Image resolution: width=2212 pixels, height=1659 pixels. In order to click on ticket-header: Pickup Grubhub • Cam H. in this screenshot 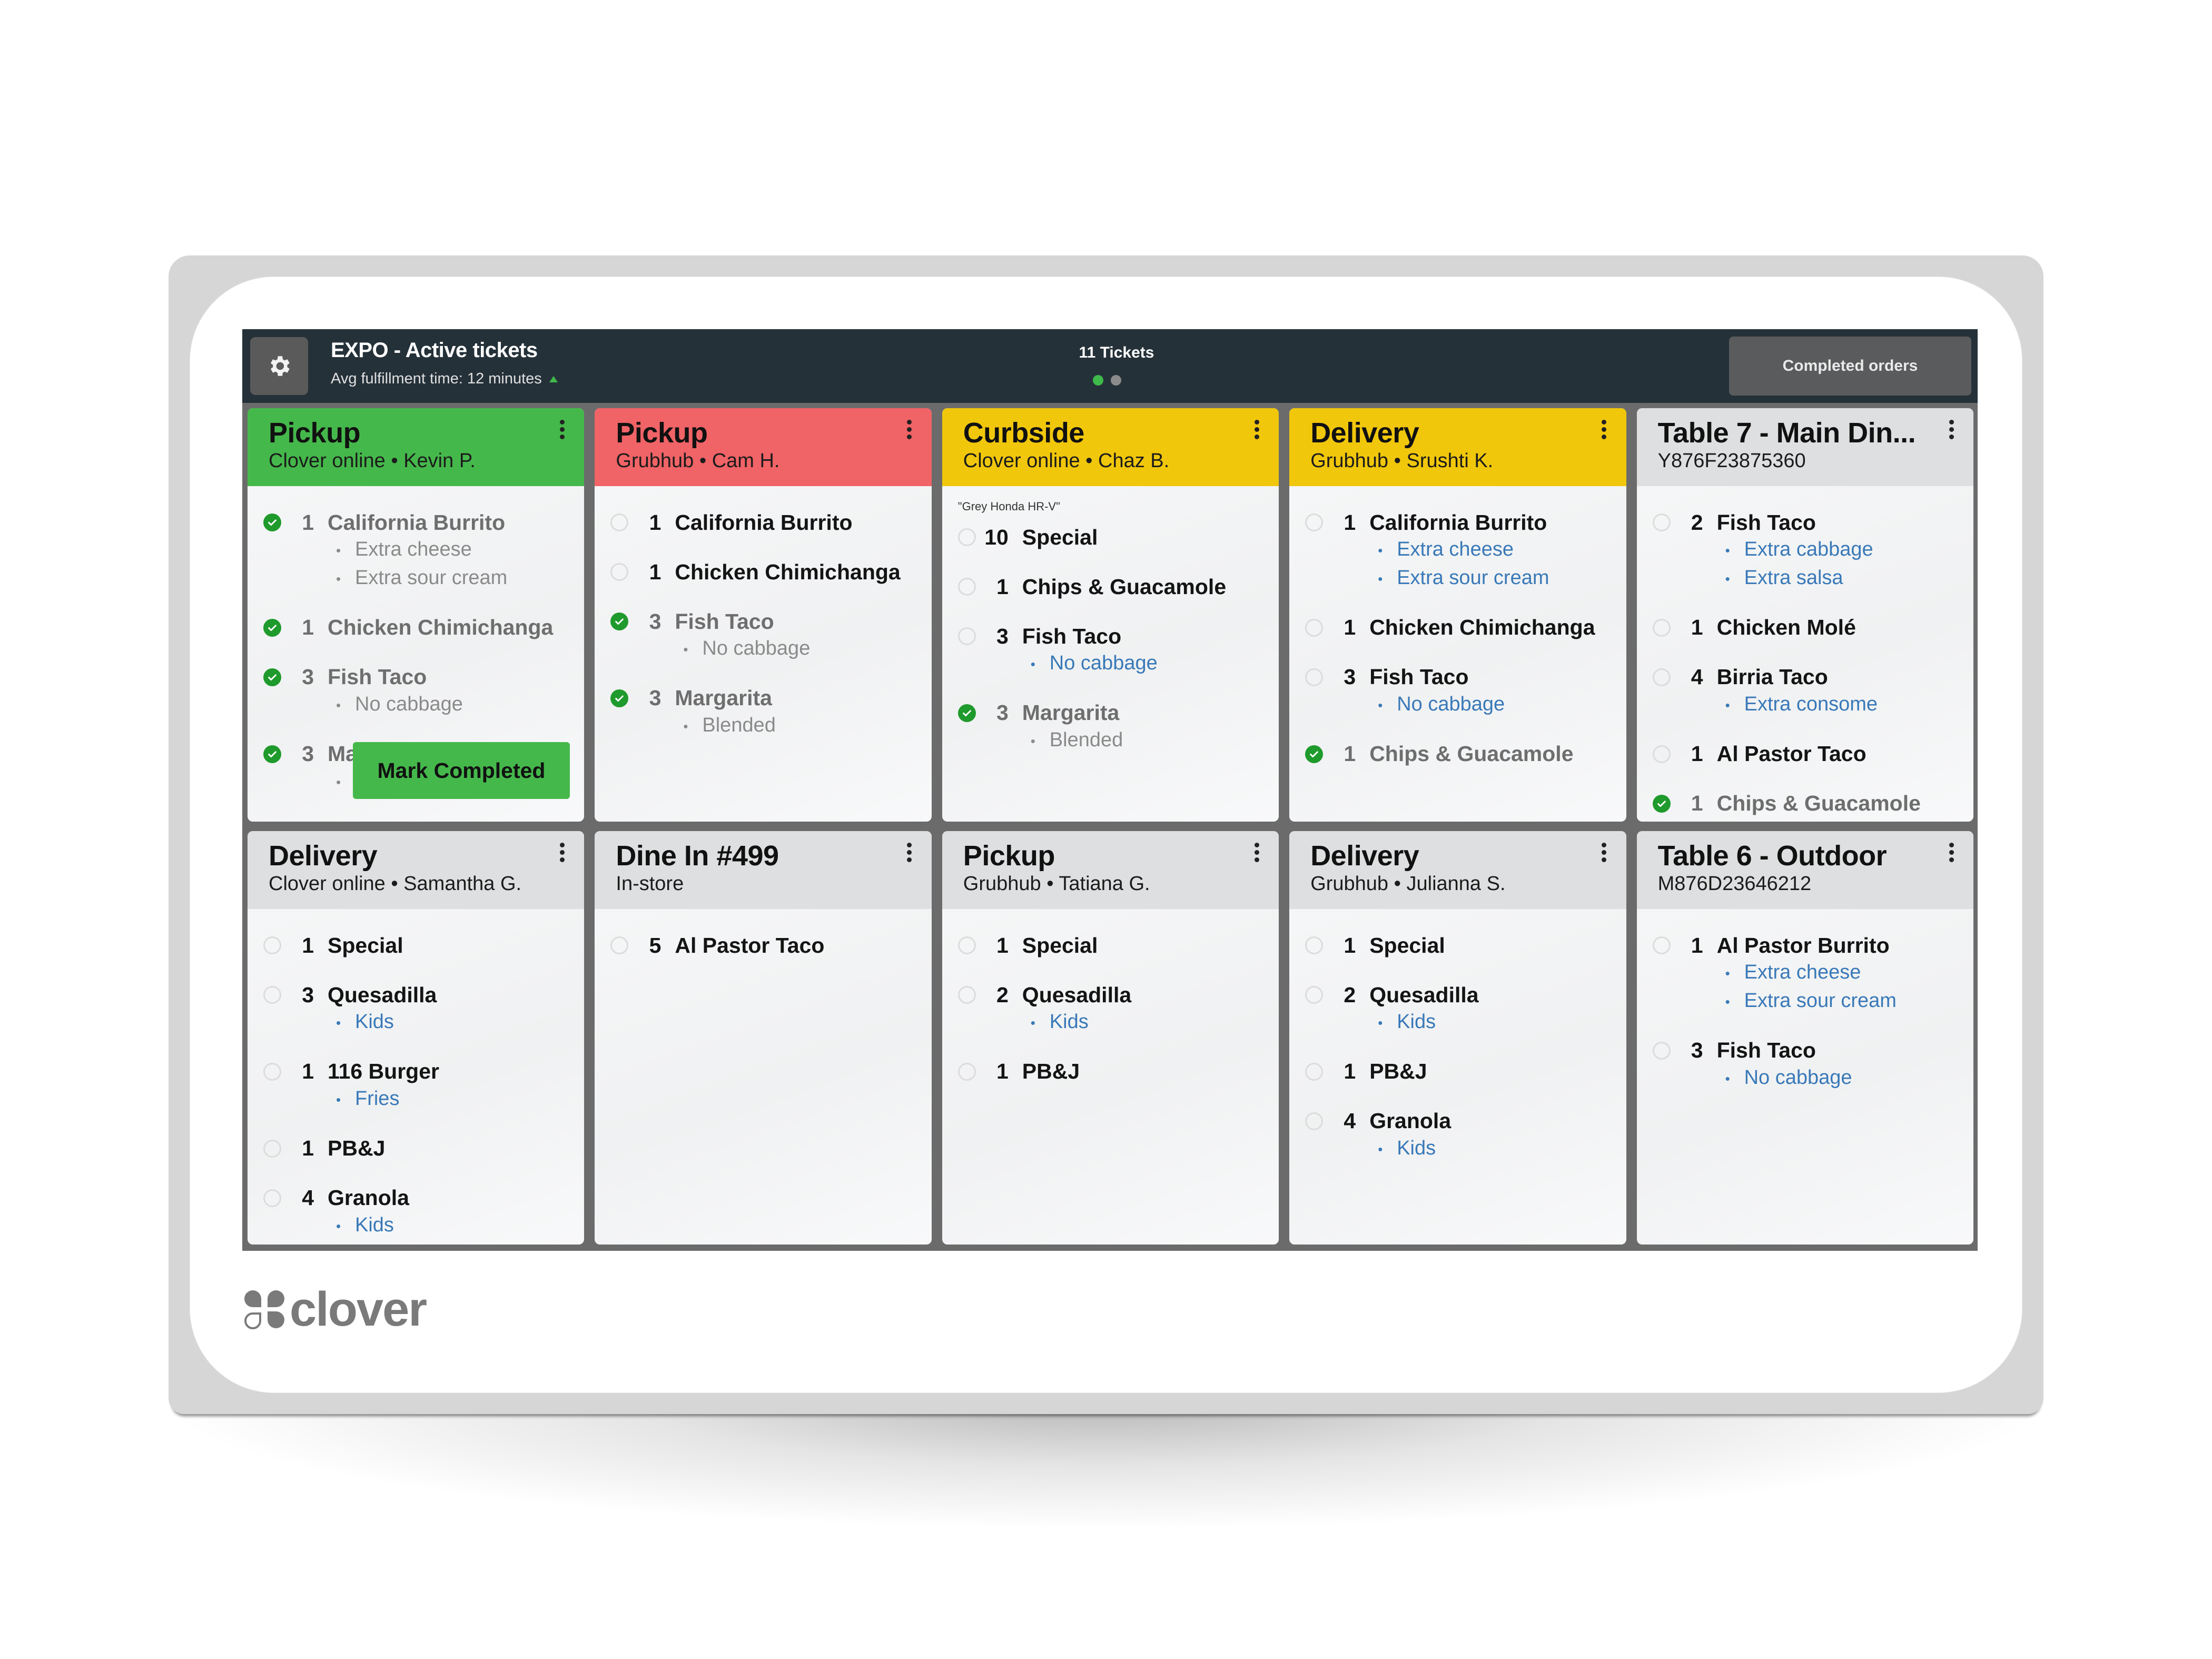, I will do `click(763, 447)`.